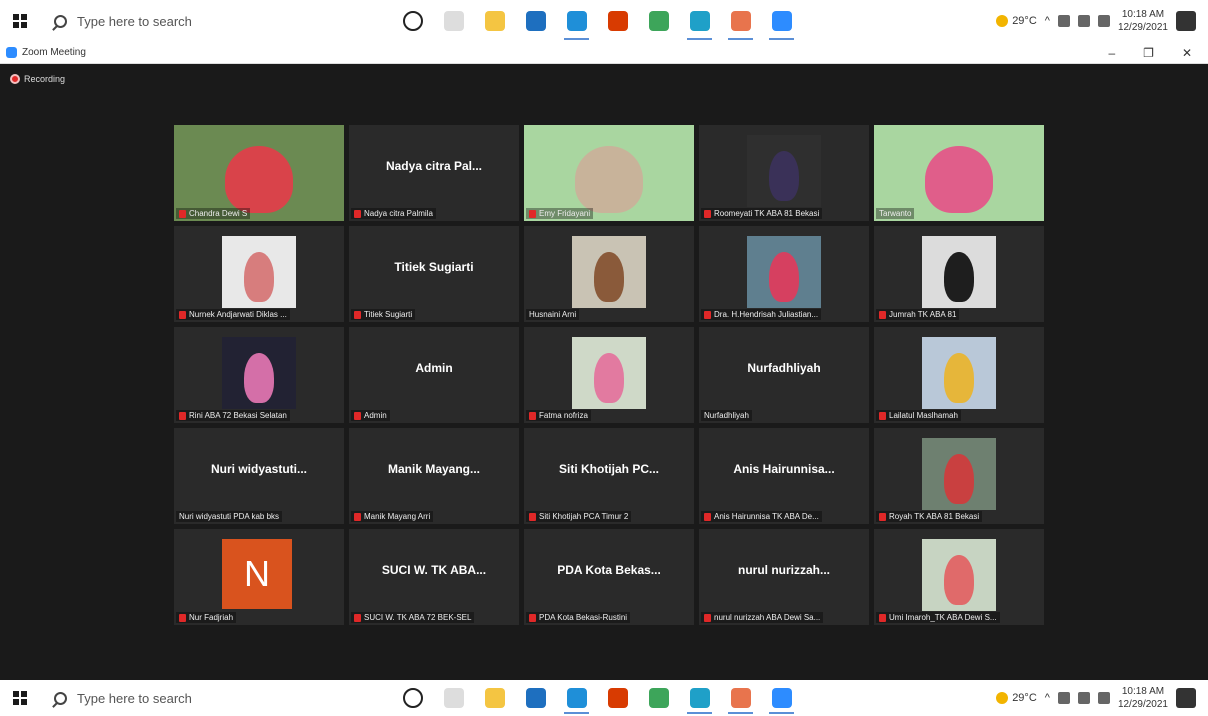 Image resolution: width=1208 pixels, height=716 pixels. I want to click on participant-tile: Titiek Sugiarti Titiek Sugiarti, so click(434, 274).